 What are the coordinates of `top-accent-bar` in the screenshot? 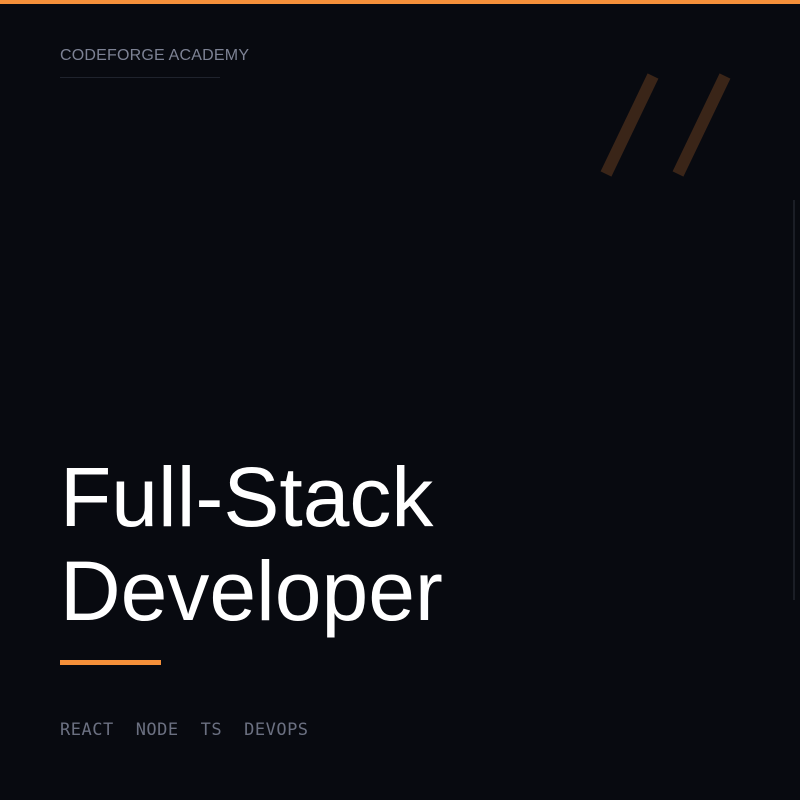 It's located at (400, 2).